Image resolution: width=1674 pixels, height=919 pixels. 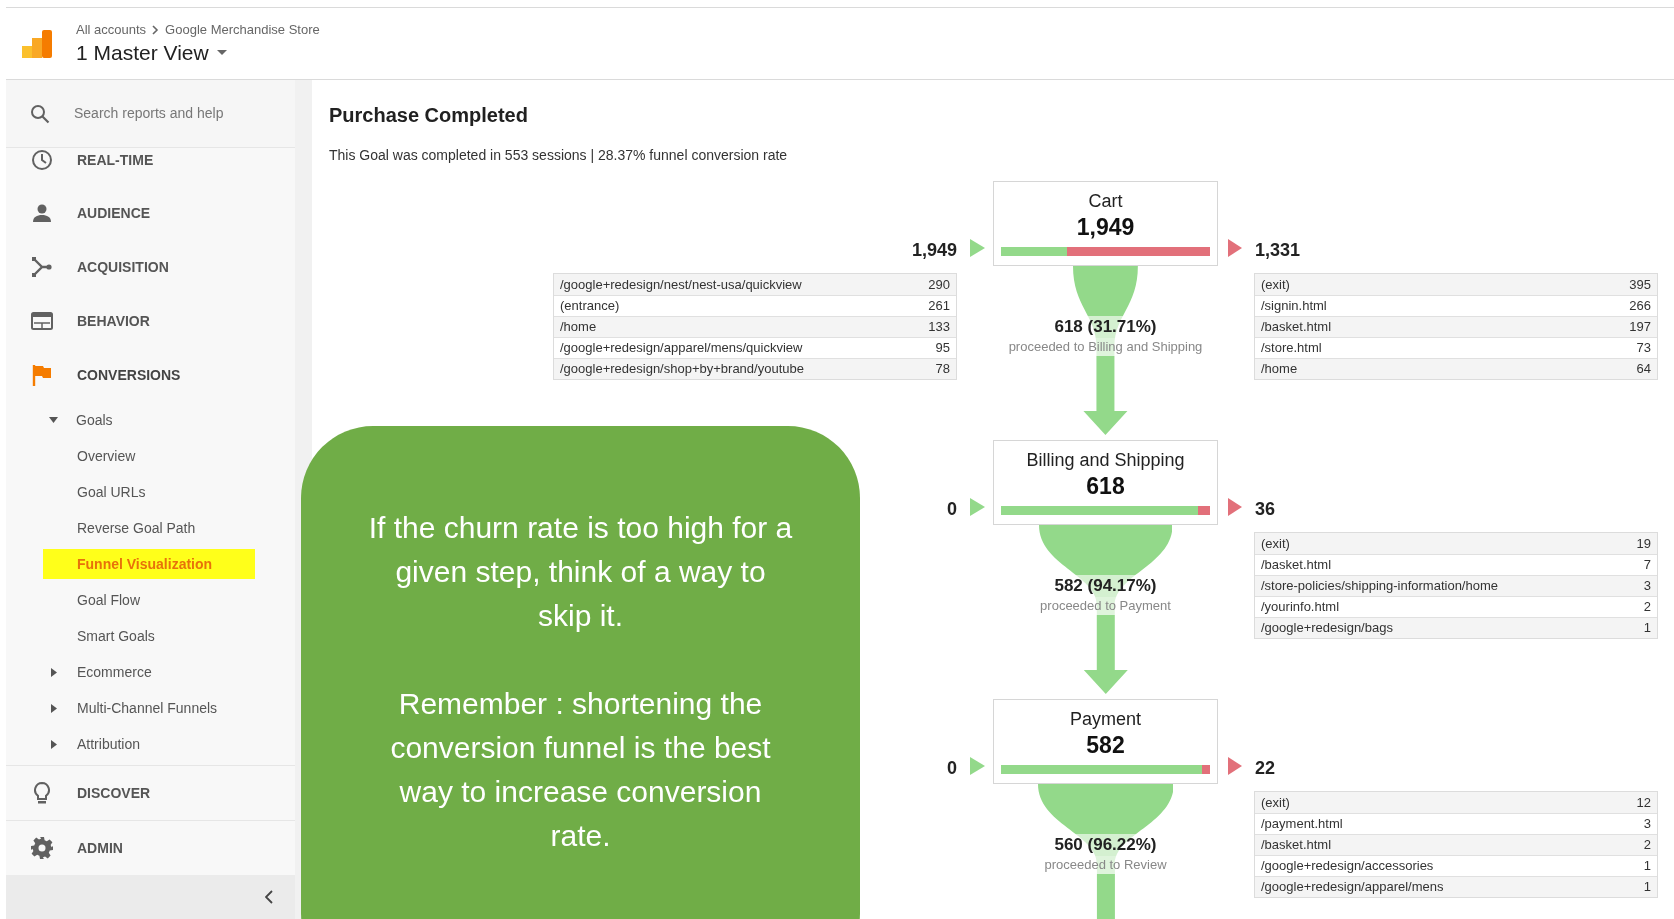 What do you see at coordinates (1105, 606) in the screenshot?
I see `proceeded-label: proceeded to Payment` at bounding box center [1105, 606].